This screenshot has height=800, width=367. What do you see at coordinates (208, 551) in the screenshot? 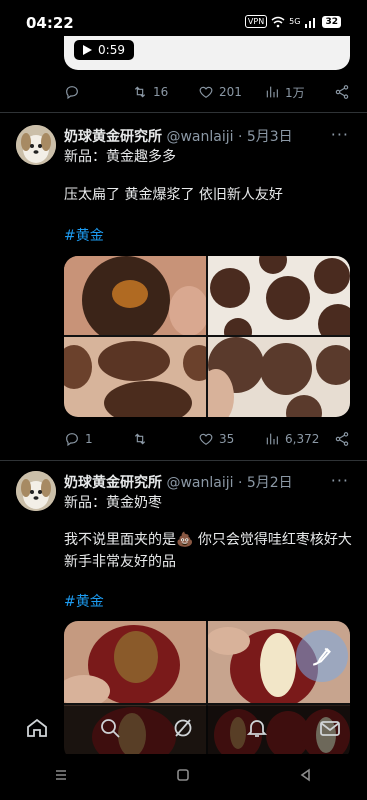
I see `tweet-text-body: 我不说里面夹的是💩 你只会觉得哇红枣核好大 新手非常友好的品` at bounding box center [208, 551].